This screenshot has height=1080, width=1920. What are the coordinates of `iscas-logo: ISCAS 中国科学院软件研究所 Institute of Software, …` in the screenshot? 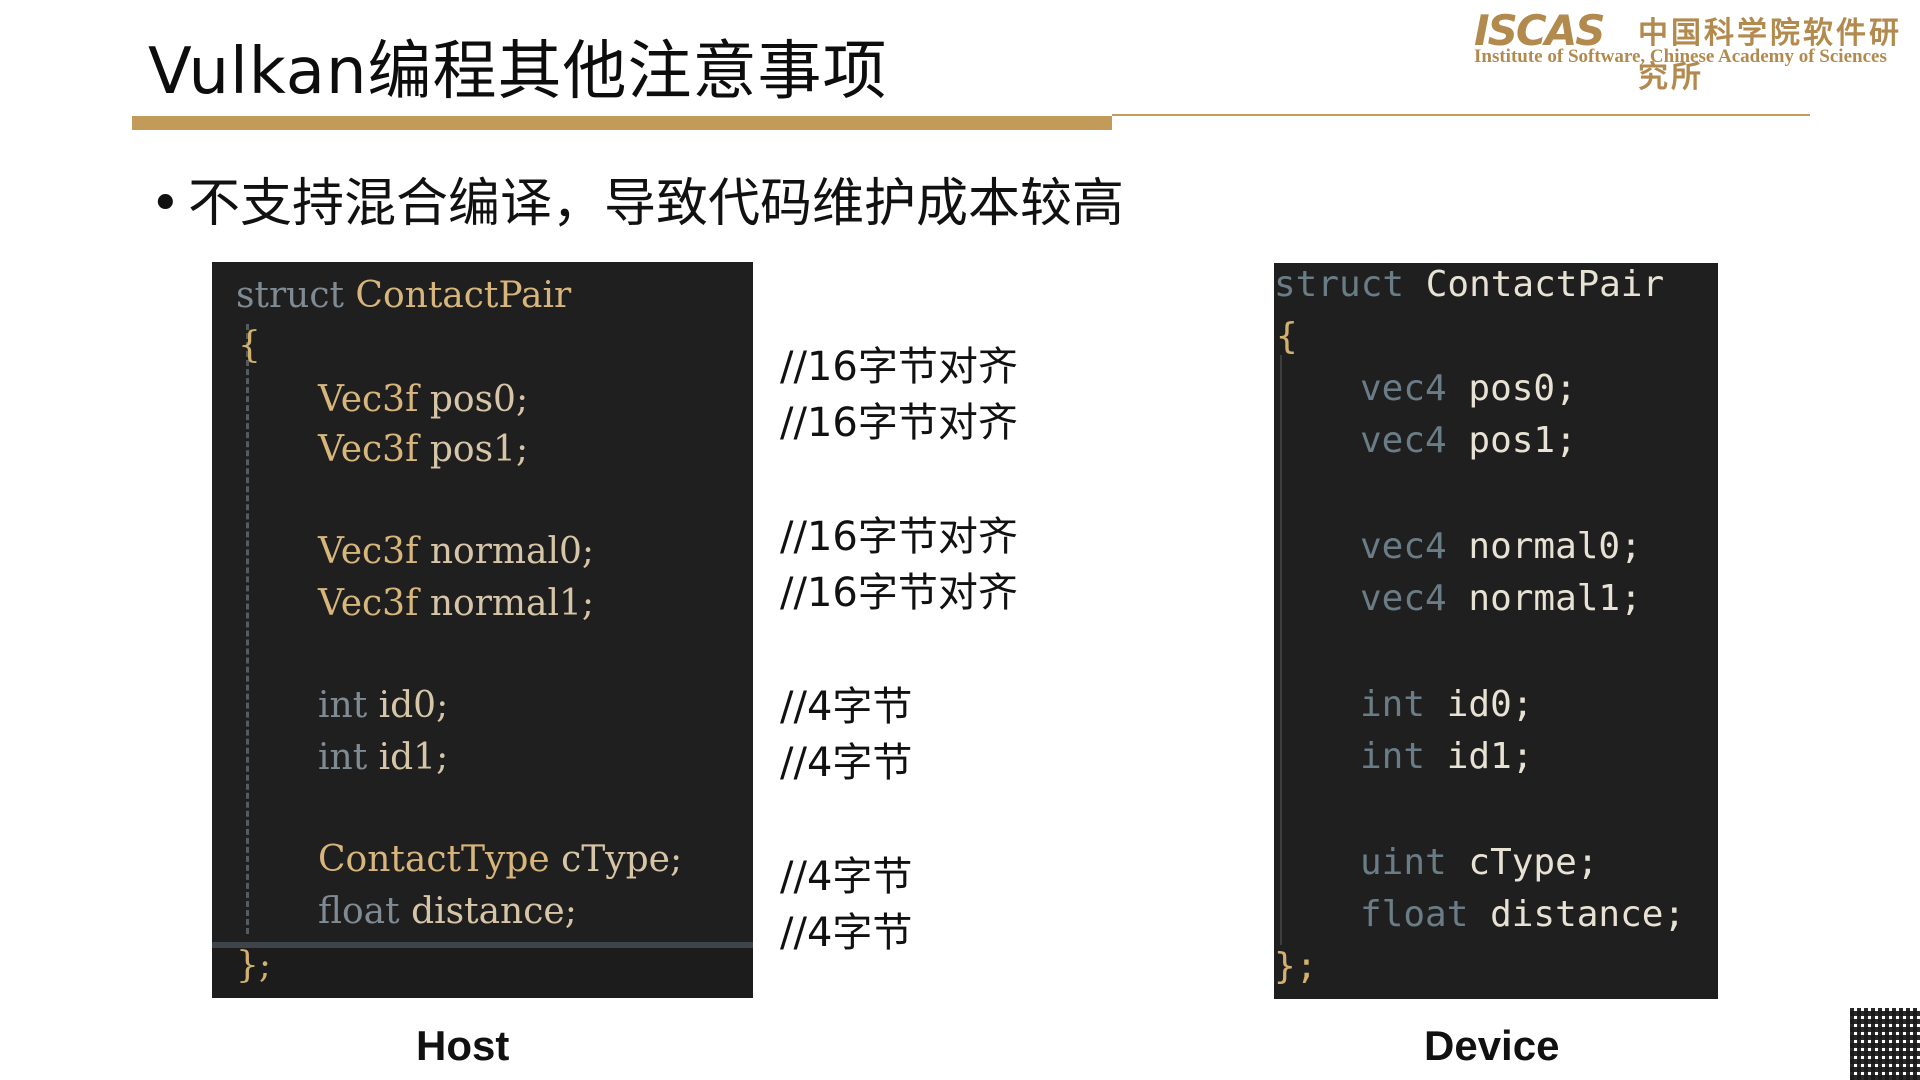 It's located at (1694, 50).